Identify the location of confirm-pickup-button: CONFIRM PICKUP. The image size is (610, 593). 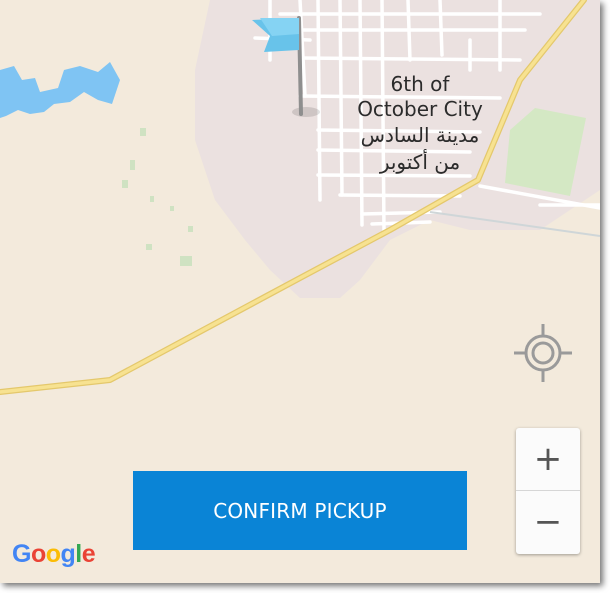
(300, 510).